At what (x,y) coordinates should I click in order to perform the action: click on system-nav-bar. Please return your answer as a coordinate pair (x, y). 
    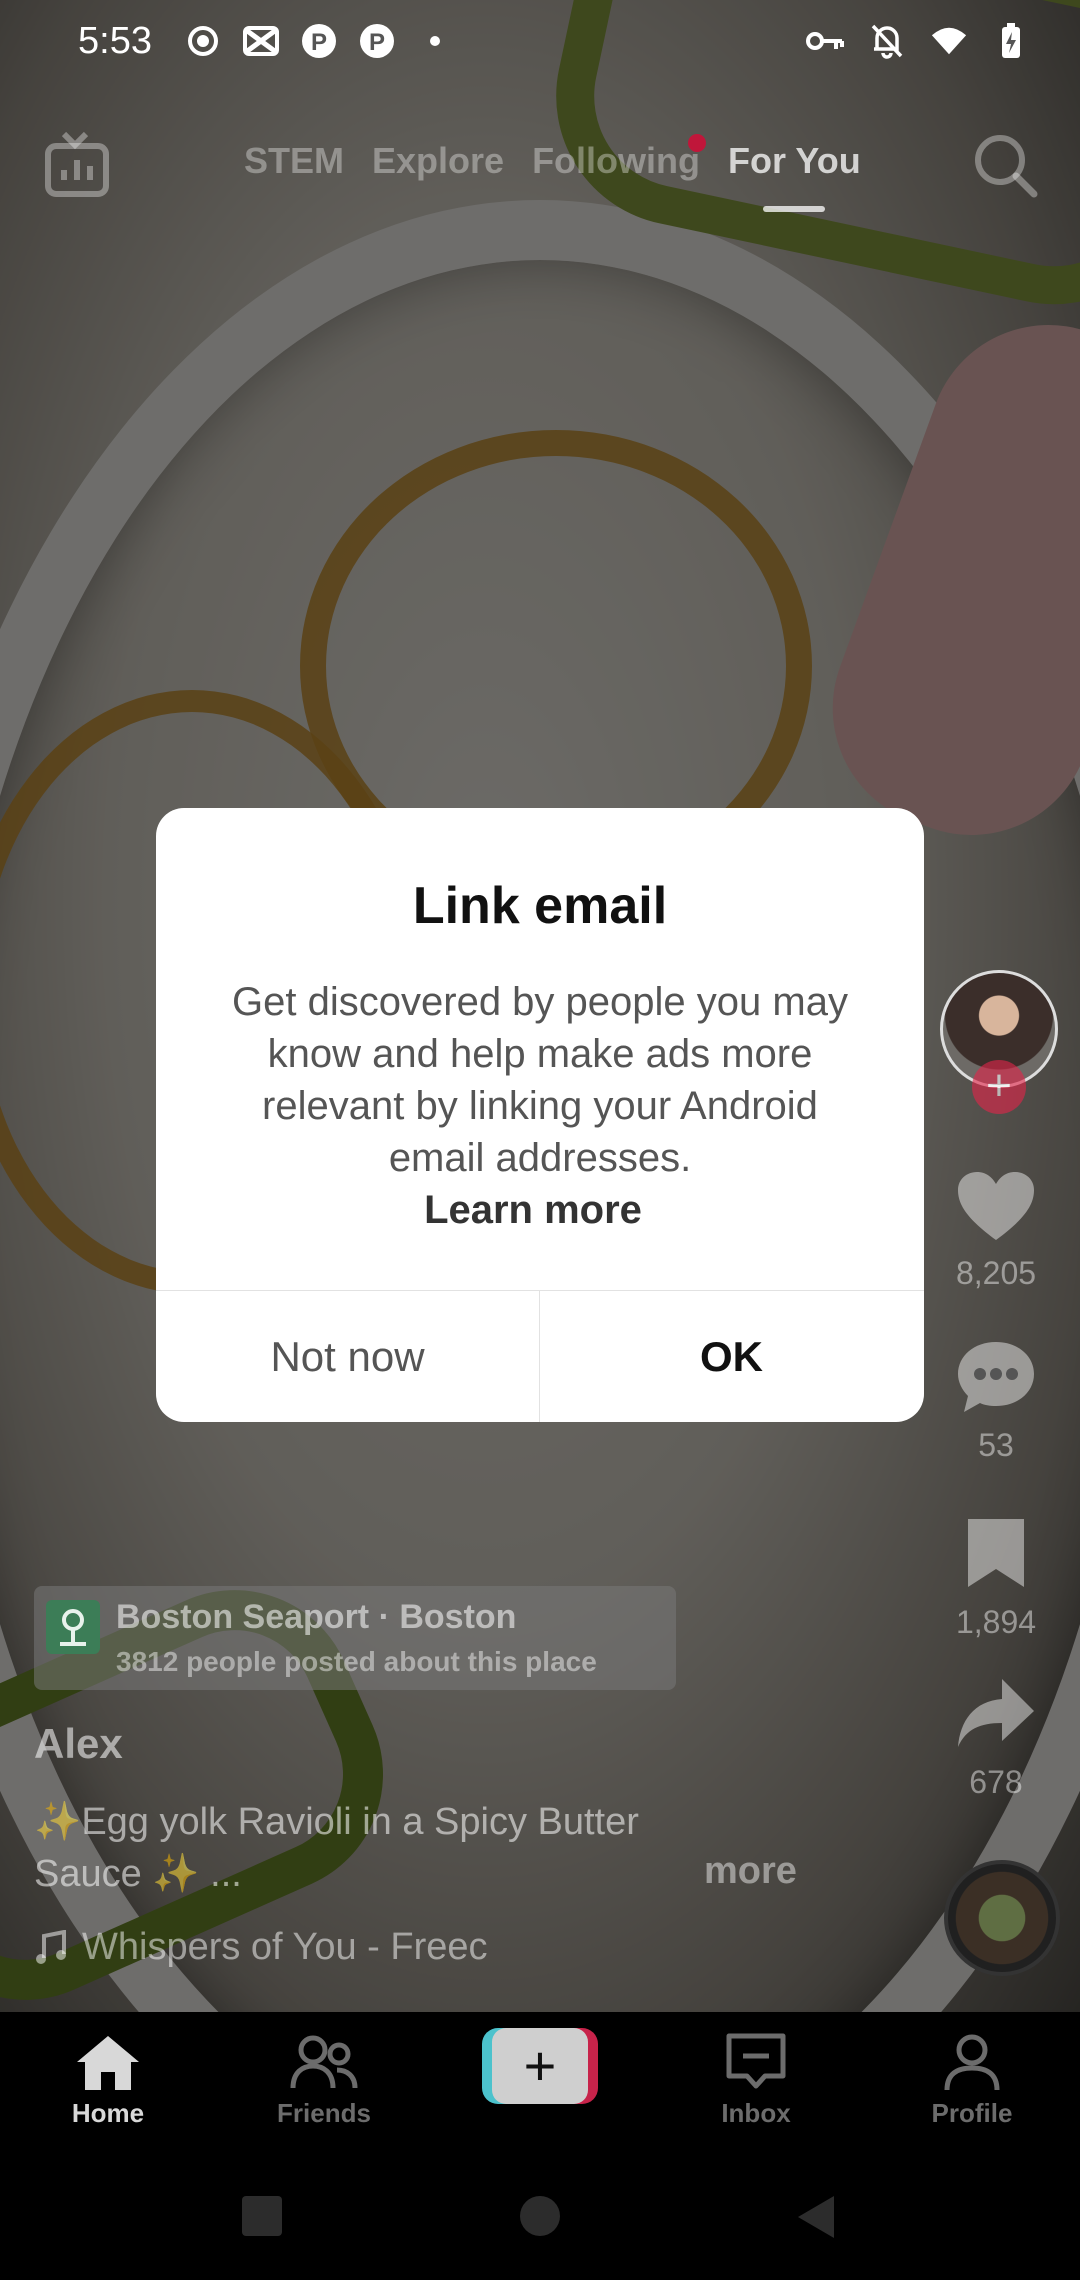
    Looking at the image, I should click on (540, 2220).